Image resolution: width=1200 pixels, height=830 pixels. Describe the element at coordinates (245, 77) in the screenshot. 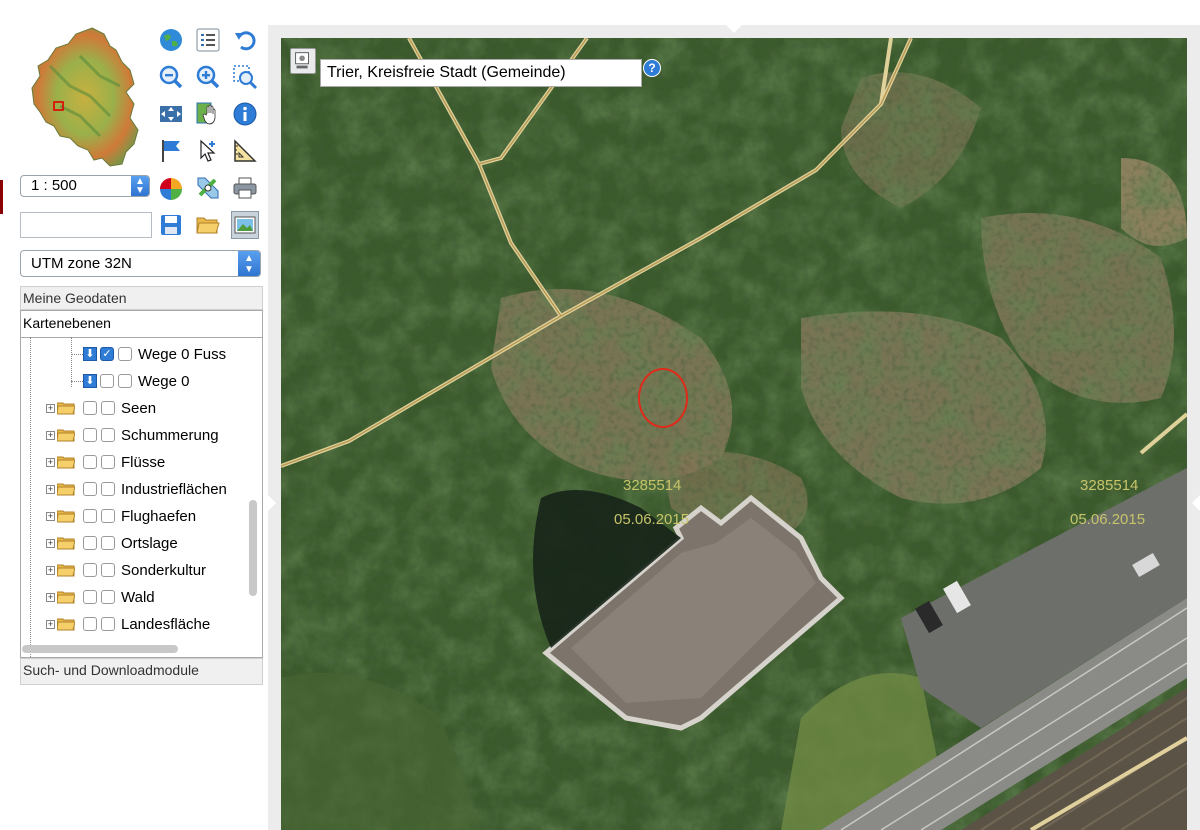

I see `zoom-box-icon` at that location.